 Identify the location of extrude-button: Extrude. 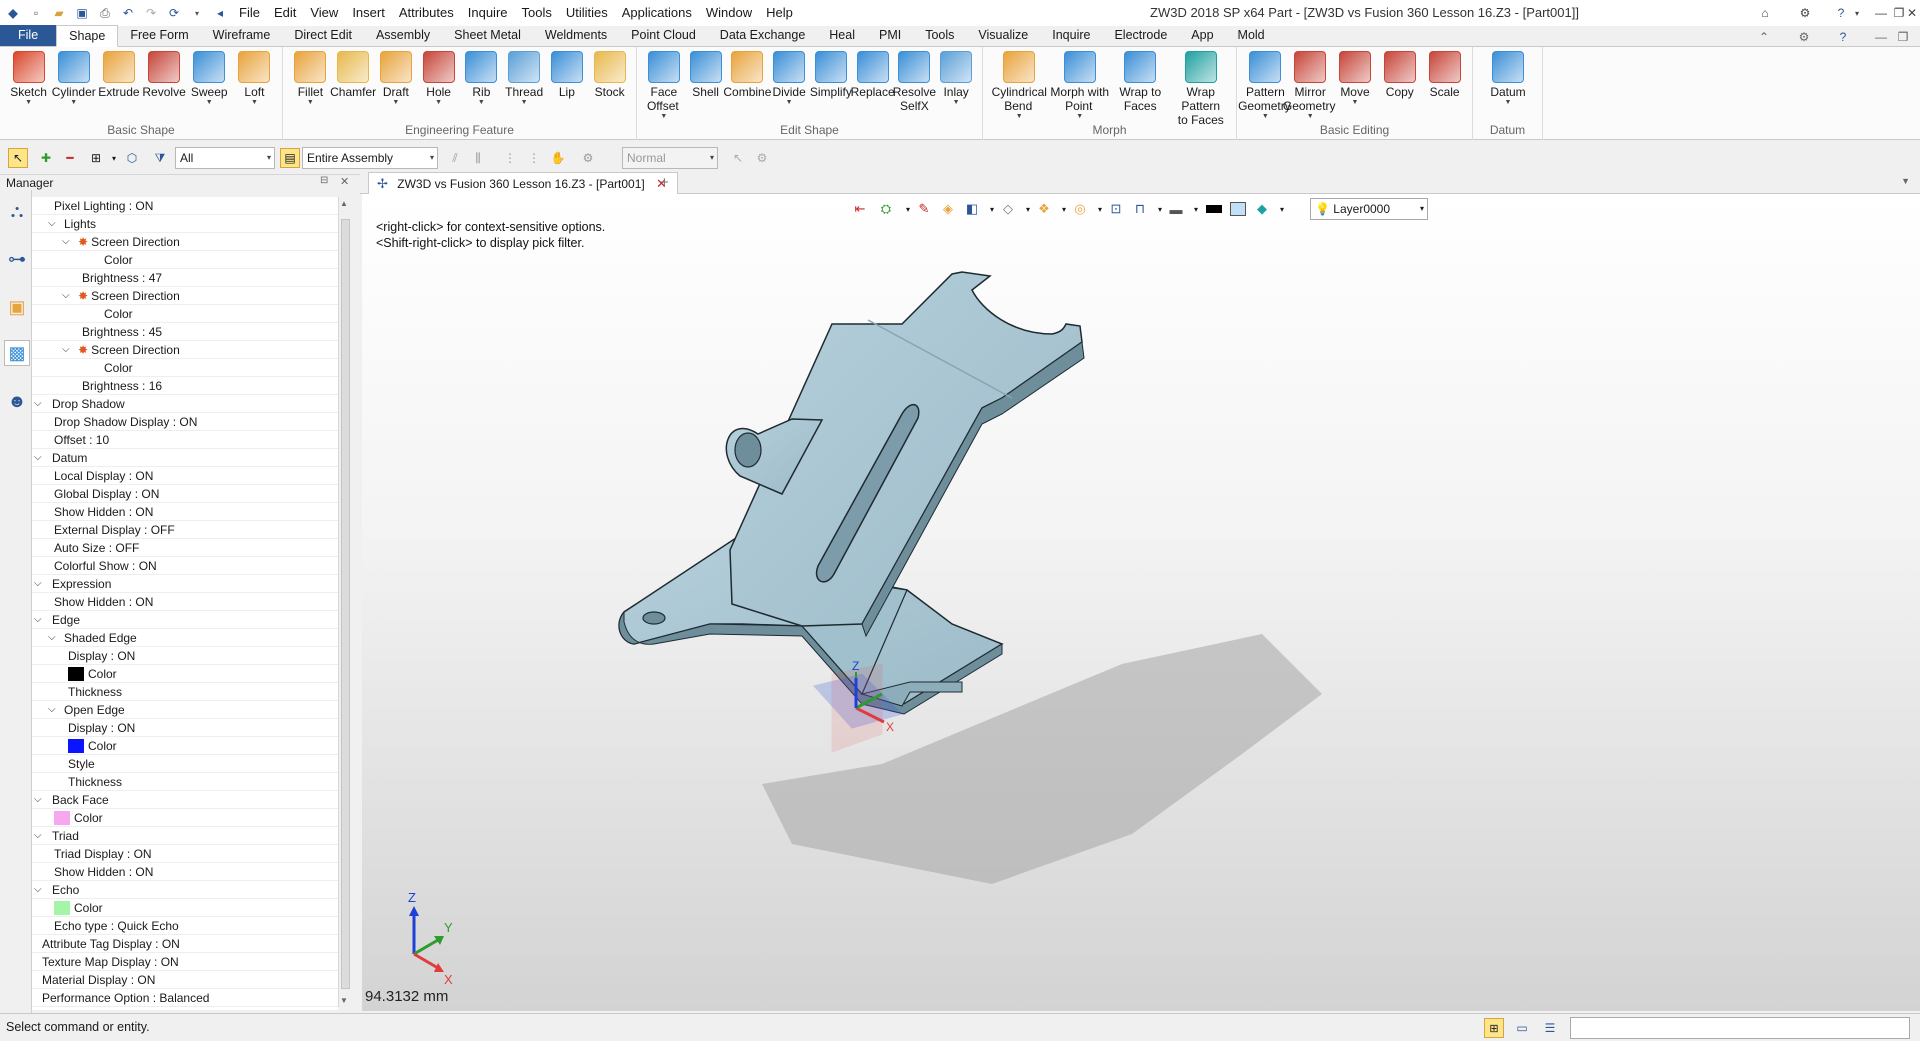
(118, 75).